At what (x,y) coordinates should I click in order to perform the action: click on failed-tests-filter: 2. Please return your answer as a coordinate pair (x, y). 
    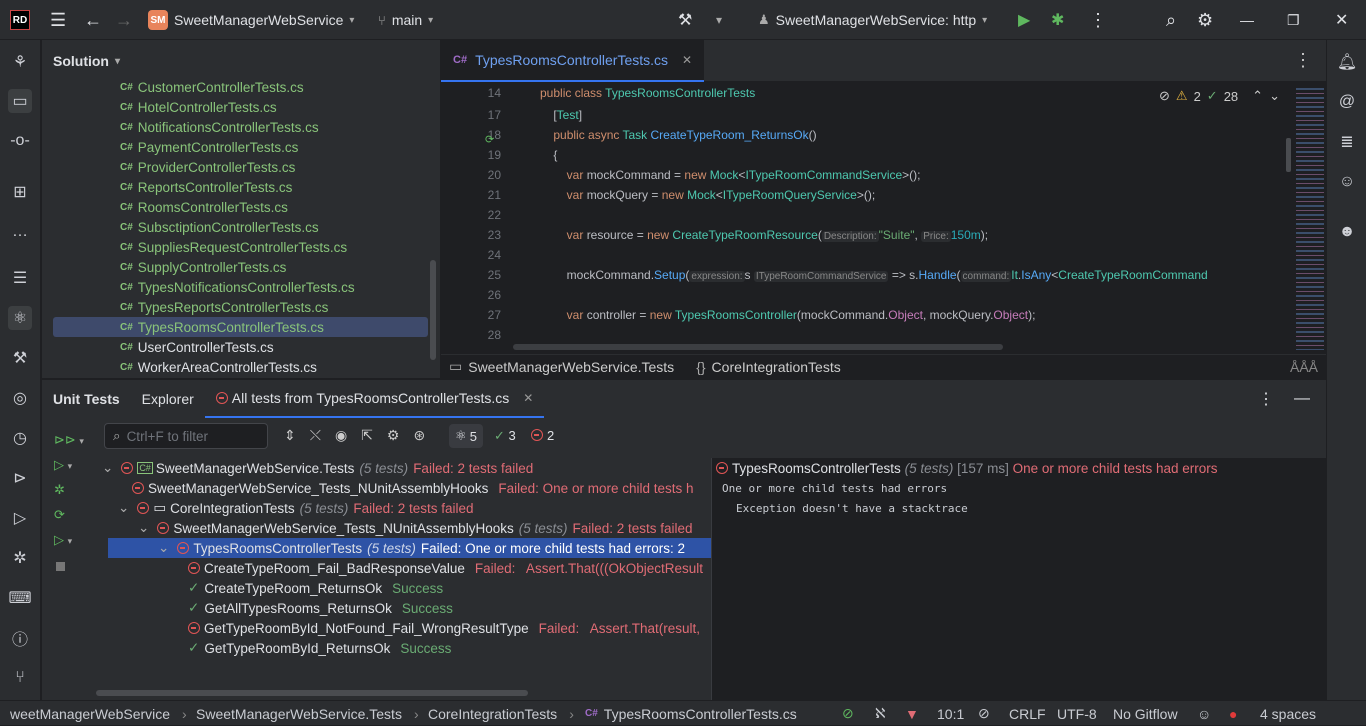
    Looking at the image, I should click on (542, 435).